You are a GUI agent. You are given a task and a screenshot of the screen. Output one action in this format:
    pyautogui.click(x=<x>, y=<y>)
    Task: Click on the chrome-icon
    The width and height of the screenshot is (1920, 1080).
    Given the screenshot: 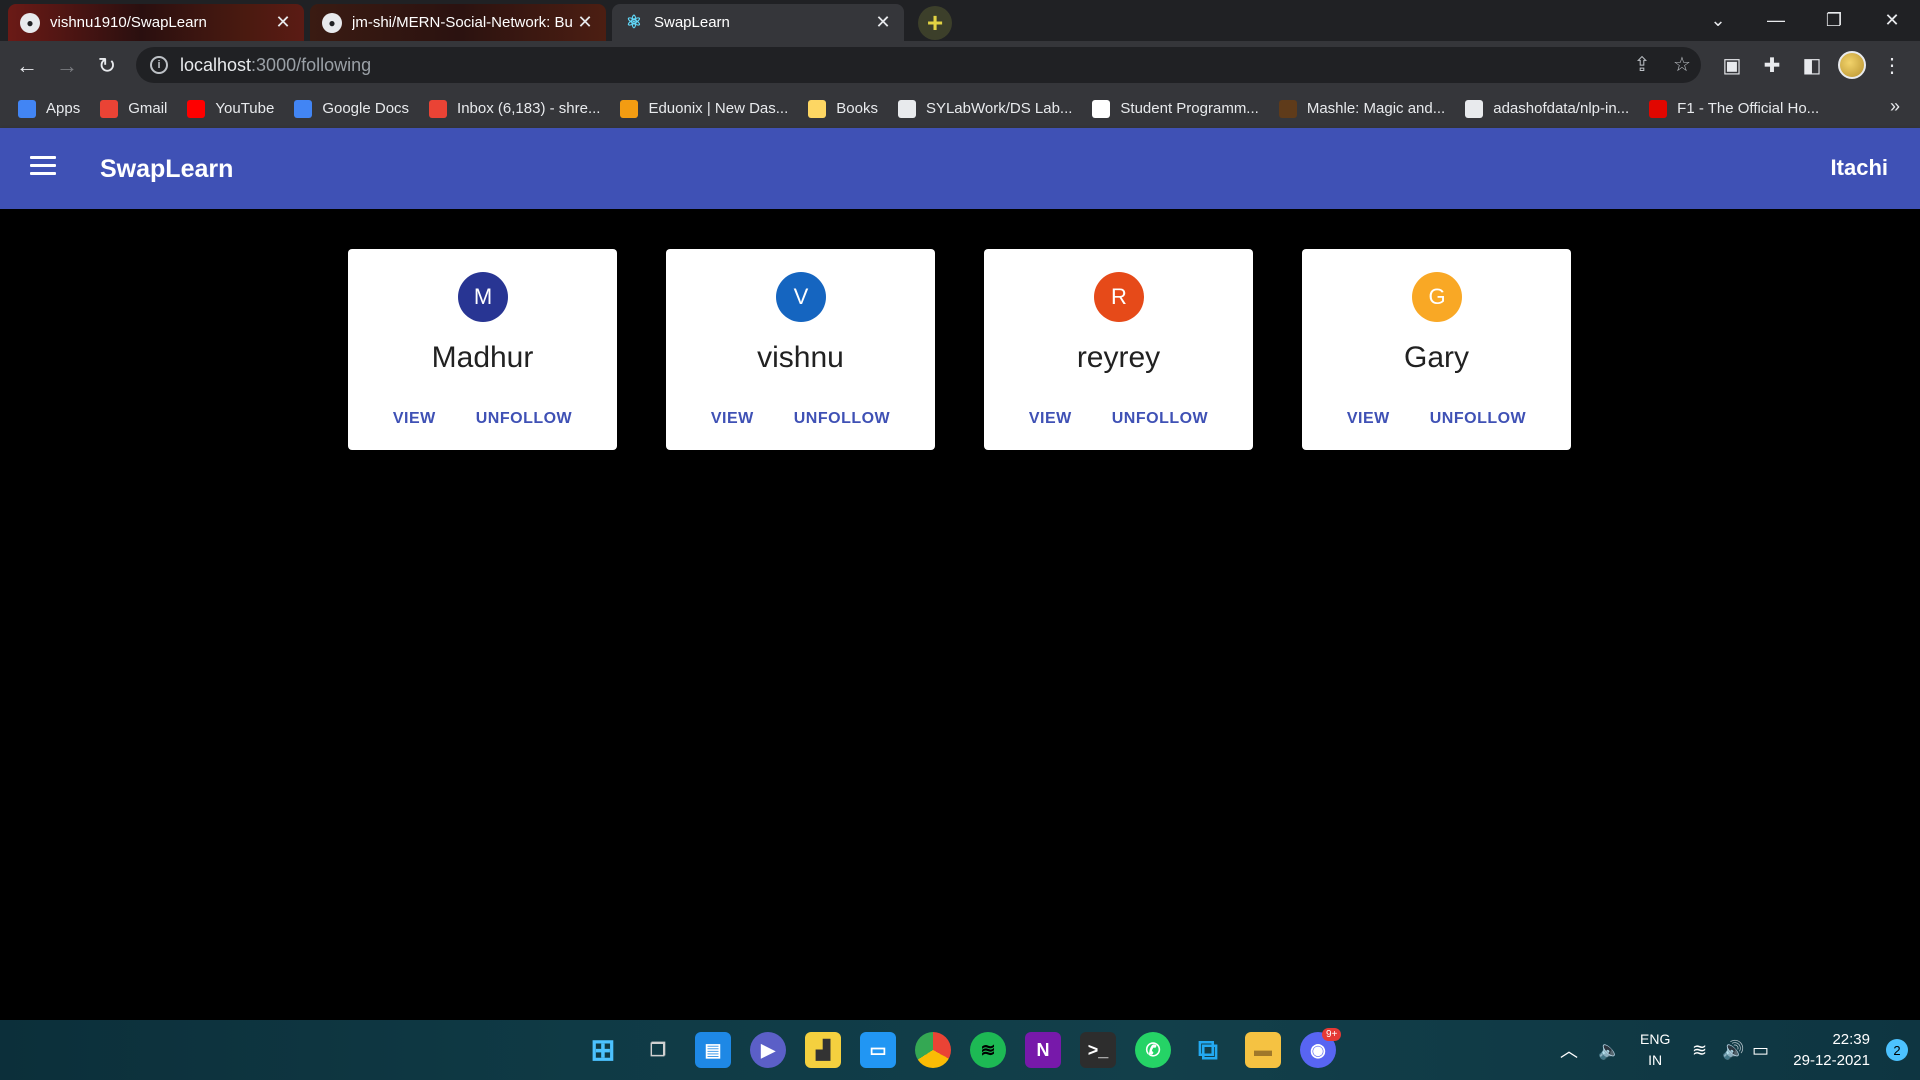 What is the action you would take?
    pyautogui.click(x=933, y=1050)
    